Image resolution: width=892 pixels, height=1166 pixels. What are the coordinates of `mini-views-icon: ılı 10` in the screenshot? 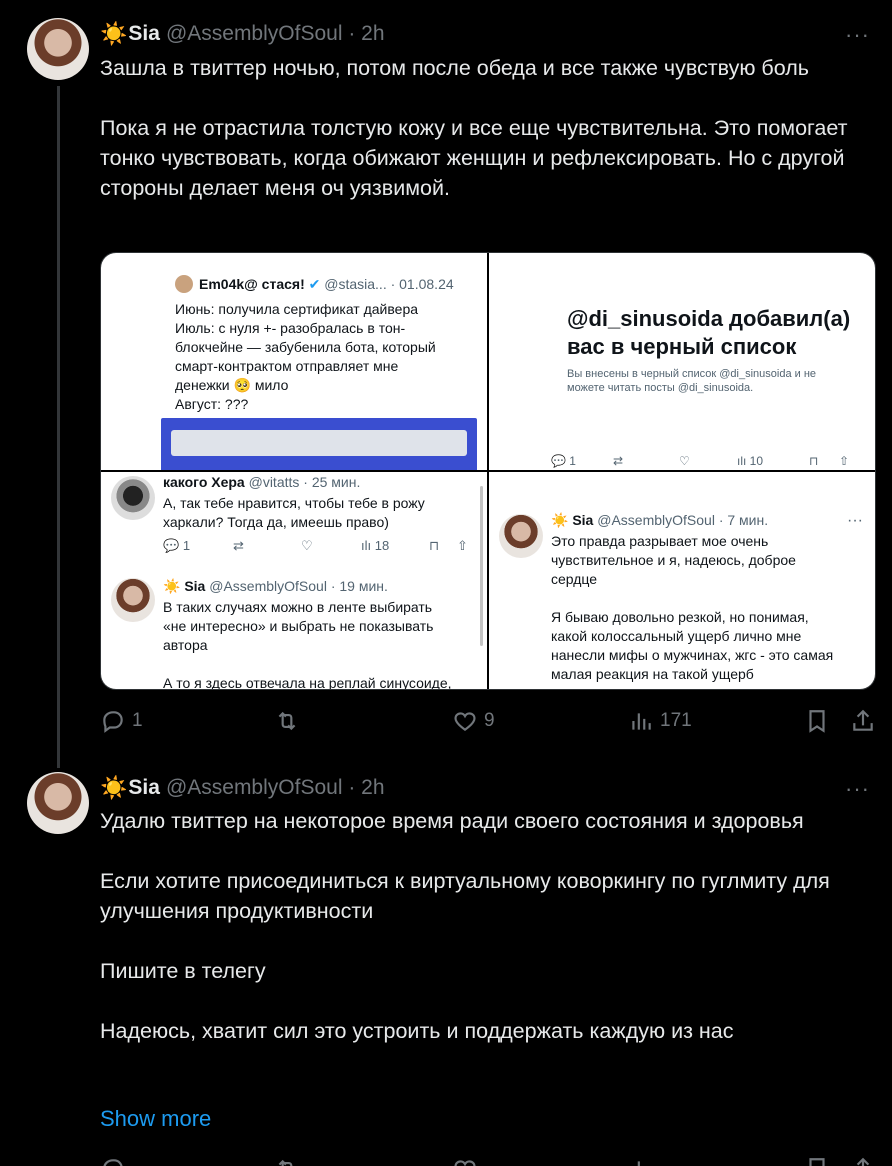 It's located at (750, 461).